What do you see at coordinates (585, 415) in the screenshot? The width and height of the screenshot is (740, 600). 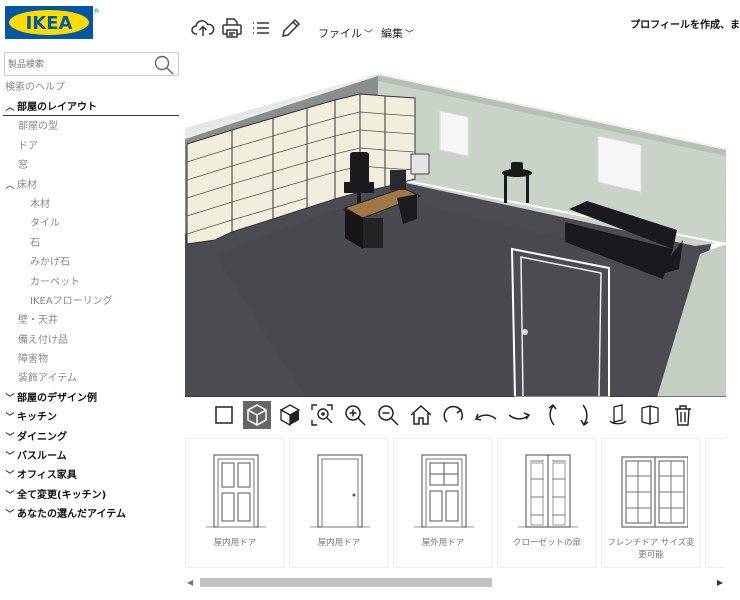 I see `tilt-down-icon` at bounding box center [585, 415].